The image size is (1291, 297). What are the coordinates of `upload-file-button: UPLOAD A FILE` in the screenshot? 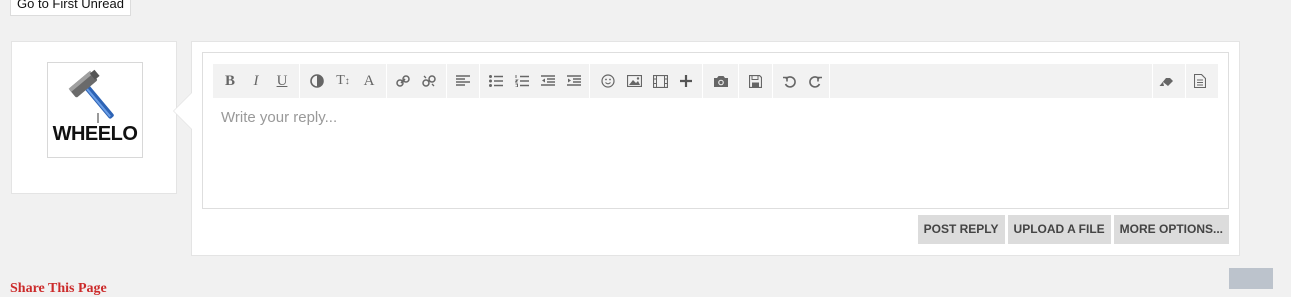 It's located at (1059, 229).